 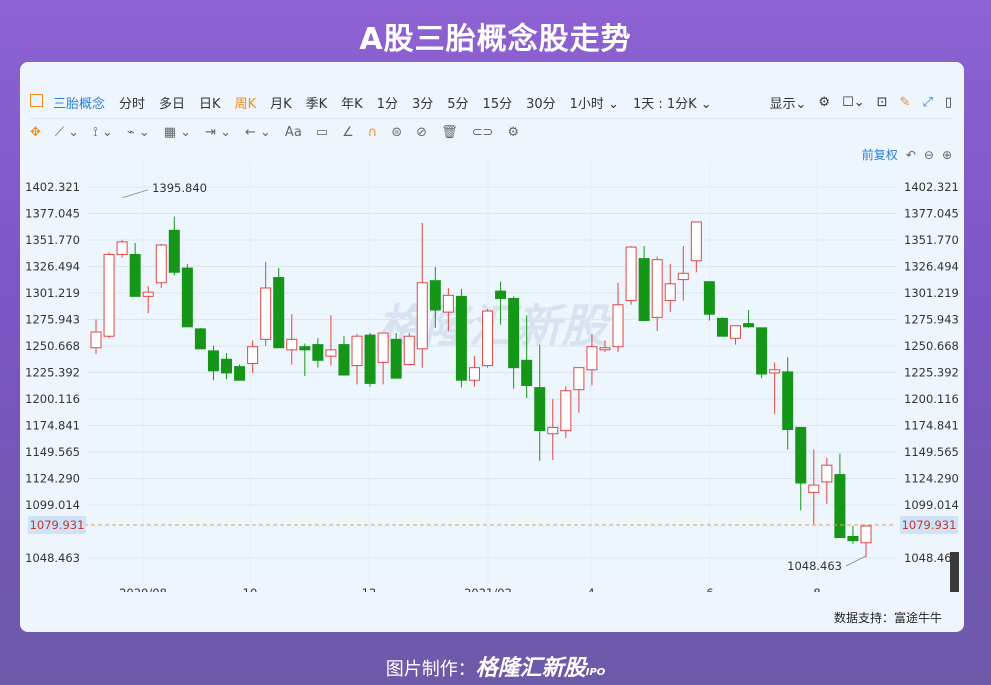 I want to click on zoom-out-icon: ⊖, so click(x=929, y=155).